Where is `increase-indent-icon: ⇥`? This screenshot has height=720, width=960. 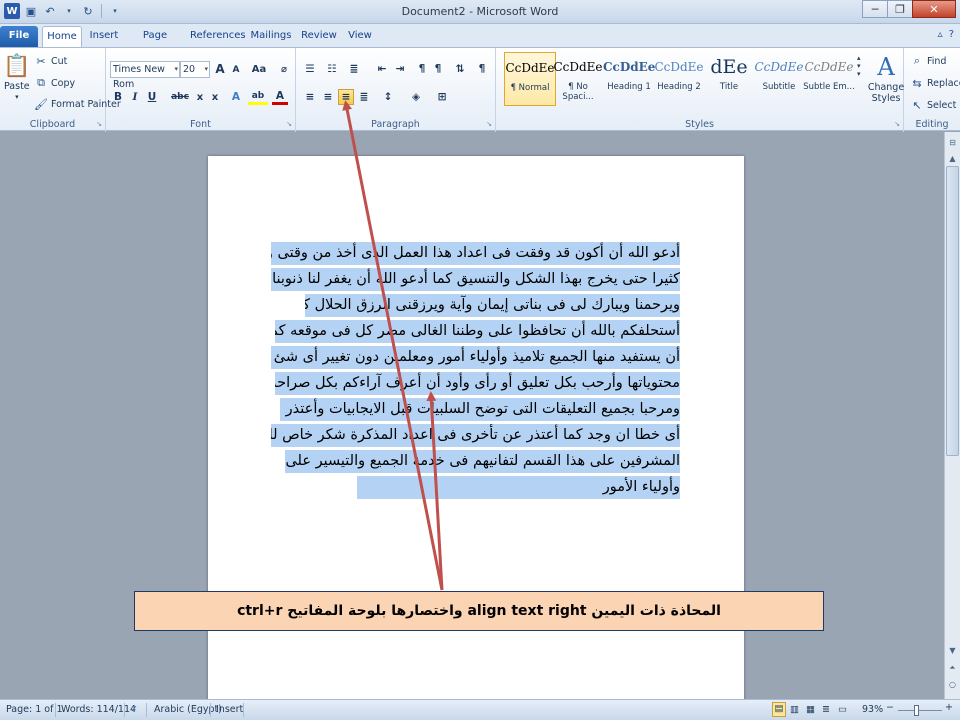 increase-indent-icon: ⇥ is located at coordinates (400, 69).